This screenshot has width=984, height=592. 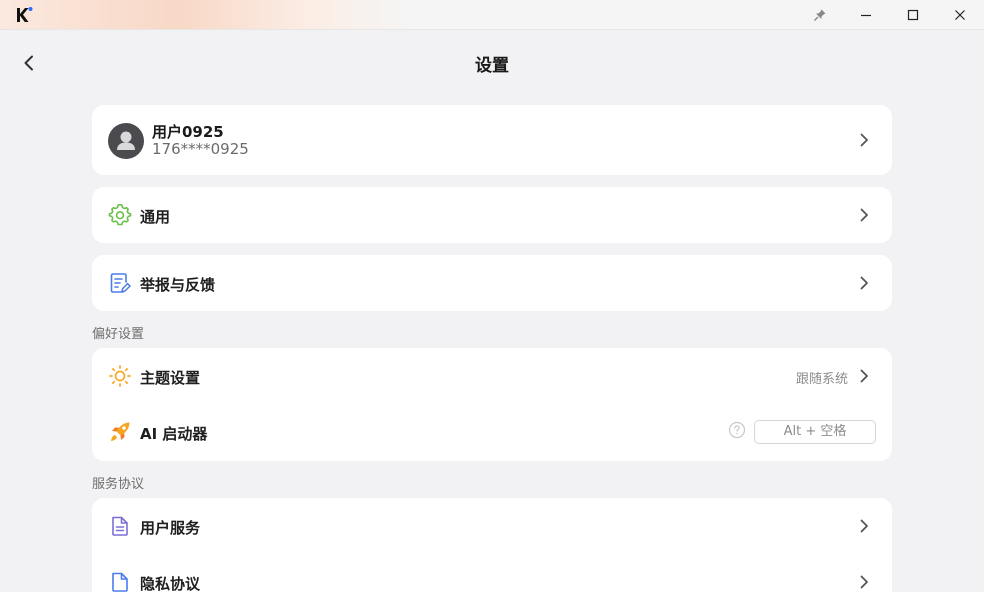 I want to click on close-icon, so click(x=960, y=15).